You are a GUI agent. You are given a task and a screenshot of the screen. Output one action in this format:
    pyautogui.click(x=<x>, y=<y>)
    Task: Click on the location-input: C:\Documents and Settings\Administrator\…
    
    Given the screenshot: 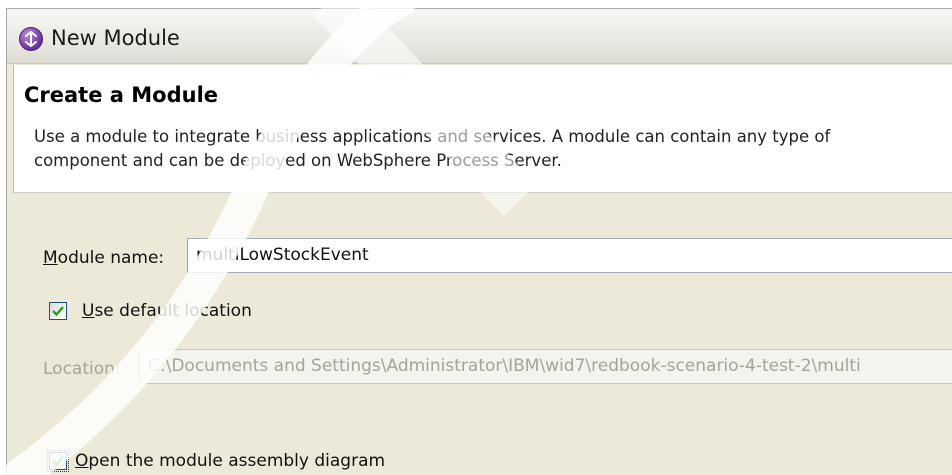 What is the action you would take?
    pyautogui.click(x=545, y=366)
    